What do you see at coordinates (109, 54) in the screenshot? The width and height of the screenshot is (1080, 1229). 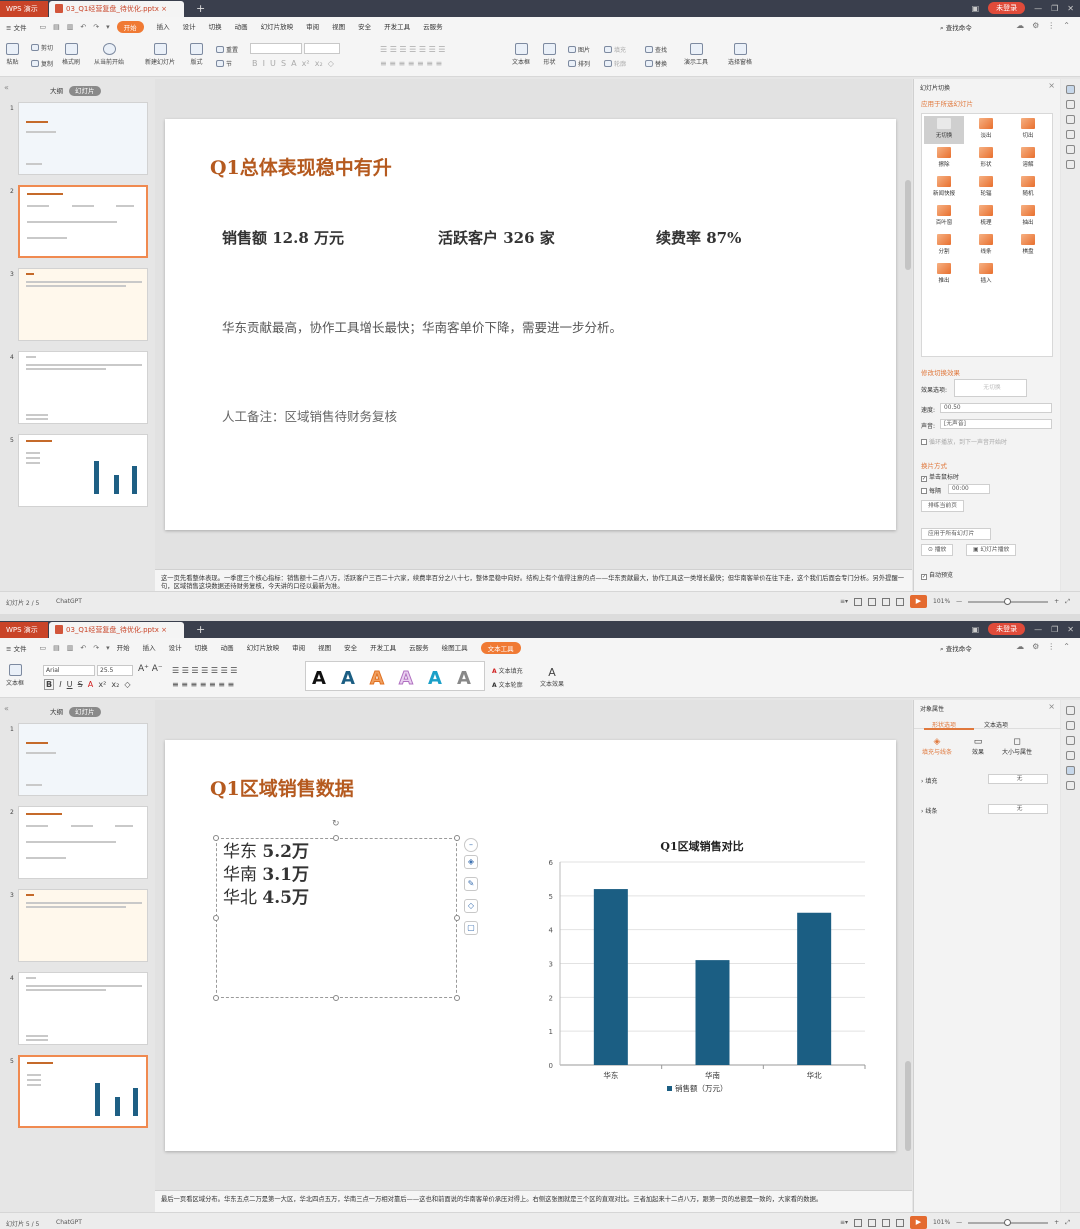 I see `play-from-current-button: 从当前开始` at bounding box center [109, 54].